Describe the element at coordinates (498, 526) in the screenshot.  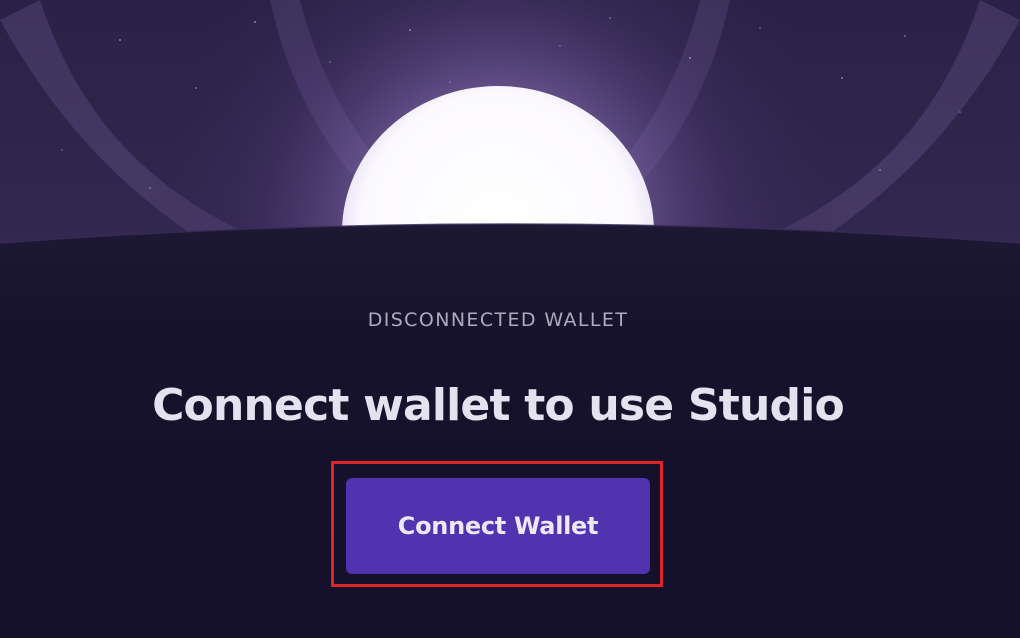
I see `connect-wallet-button: Connect Wallet` at that location.